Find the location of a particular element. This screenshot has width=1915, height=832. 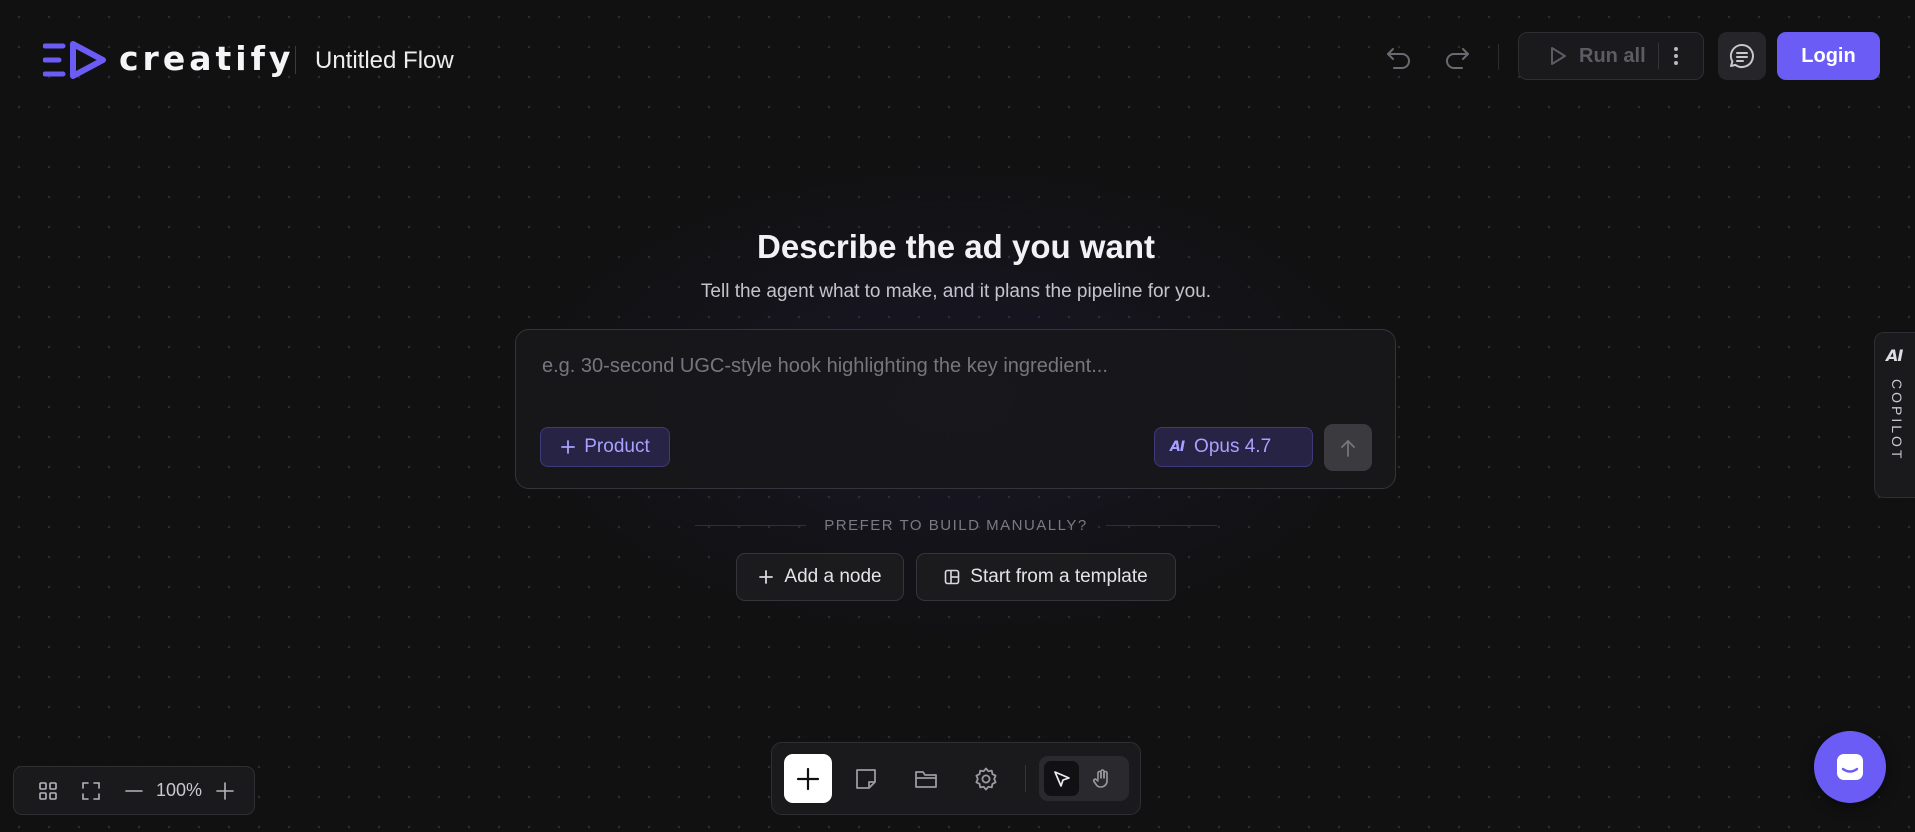

toolbar-separator is located at coordinates (1025, 778).